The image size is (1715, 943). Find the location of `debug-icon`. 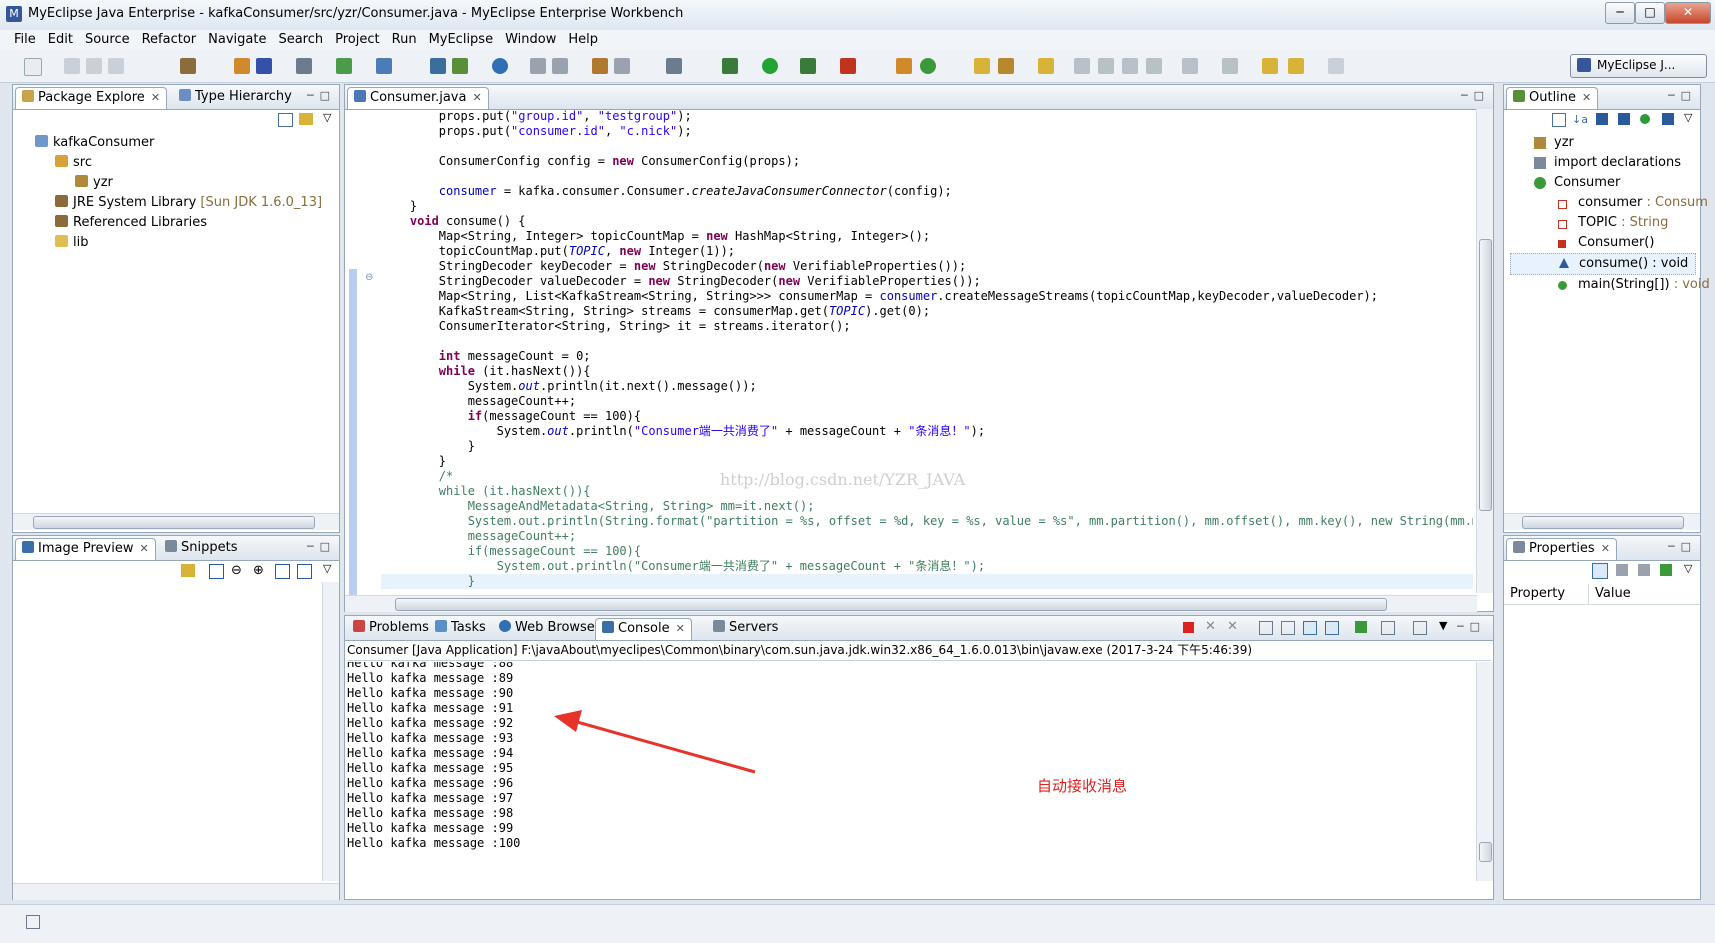

debug-icon is located at coordinates (730, 66).